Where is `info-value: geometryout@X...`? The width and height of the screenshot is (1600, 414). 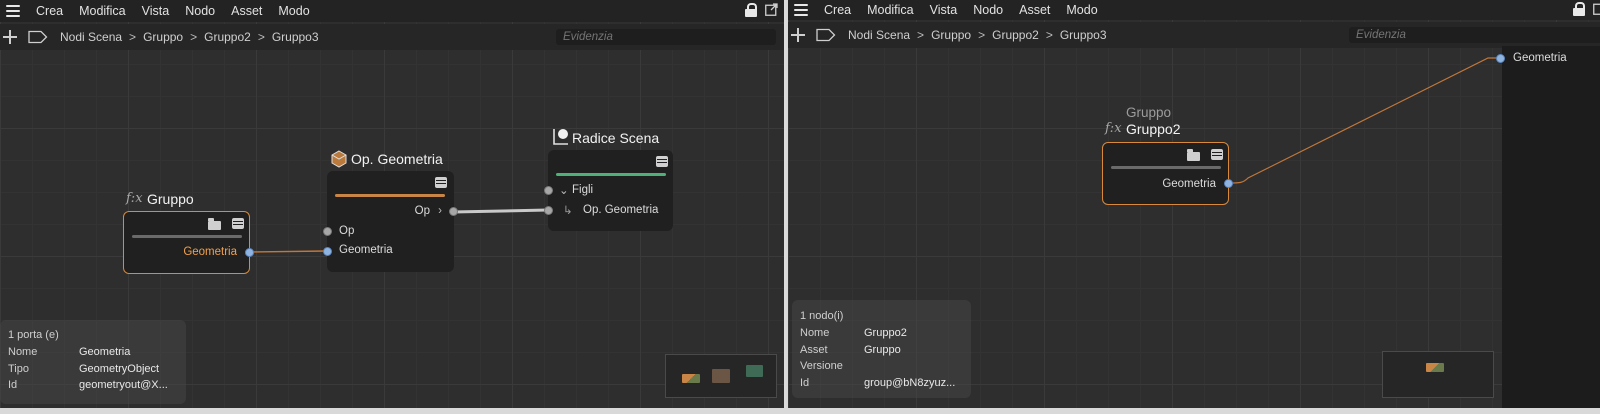
info-value: geometryout@X... is located at coordinates (123, 385).